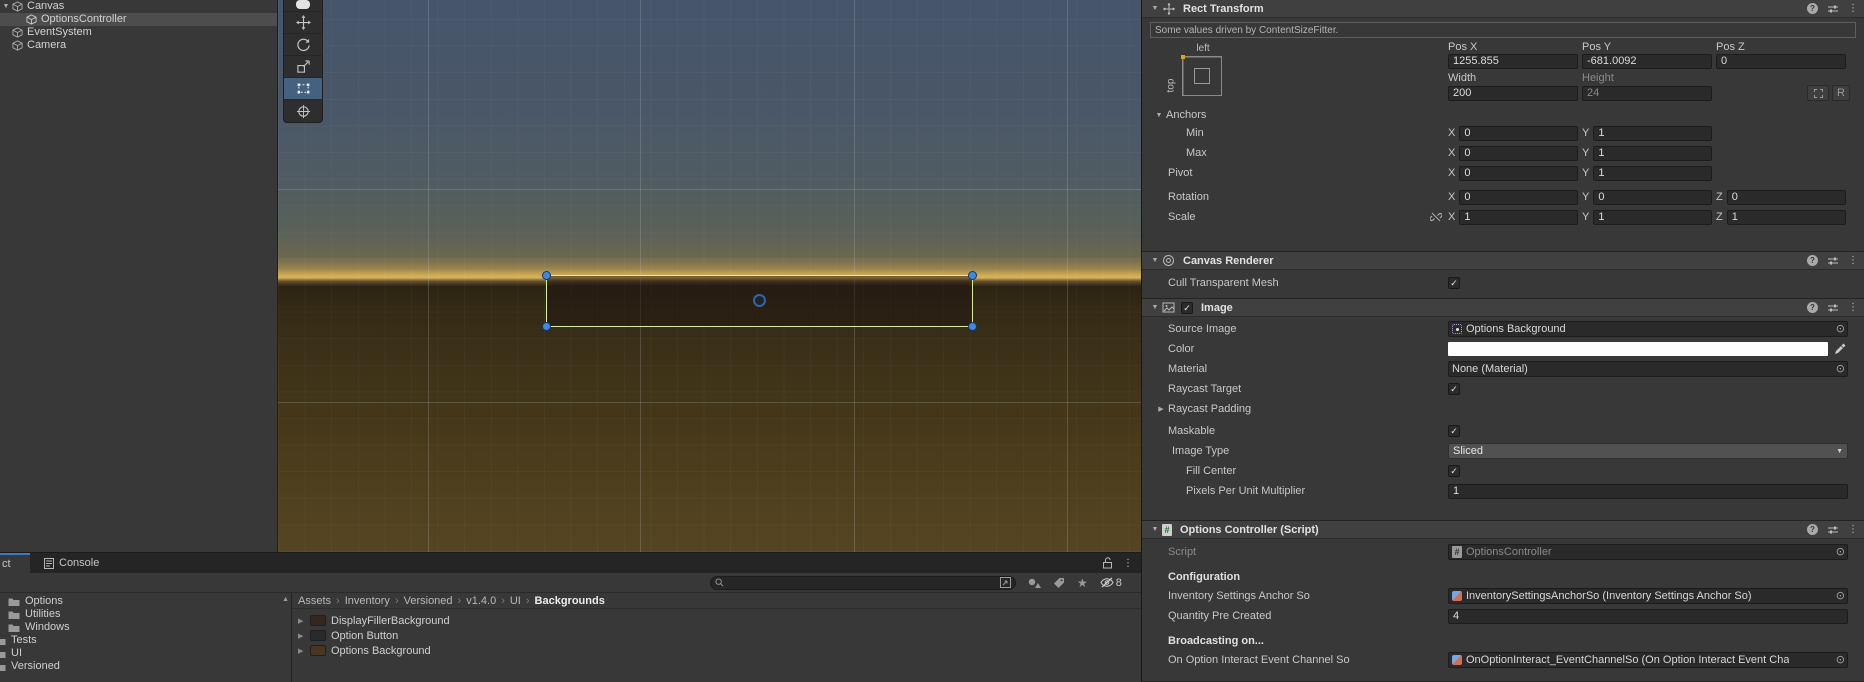 Image resolution: width=1864 pixels, height=682 pixels. Describe the element at coordinates (1503, 308) in the screenshot. I see `image-header: ▼ ✓ Image ? ⋮` at that location.